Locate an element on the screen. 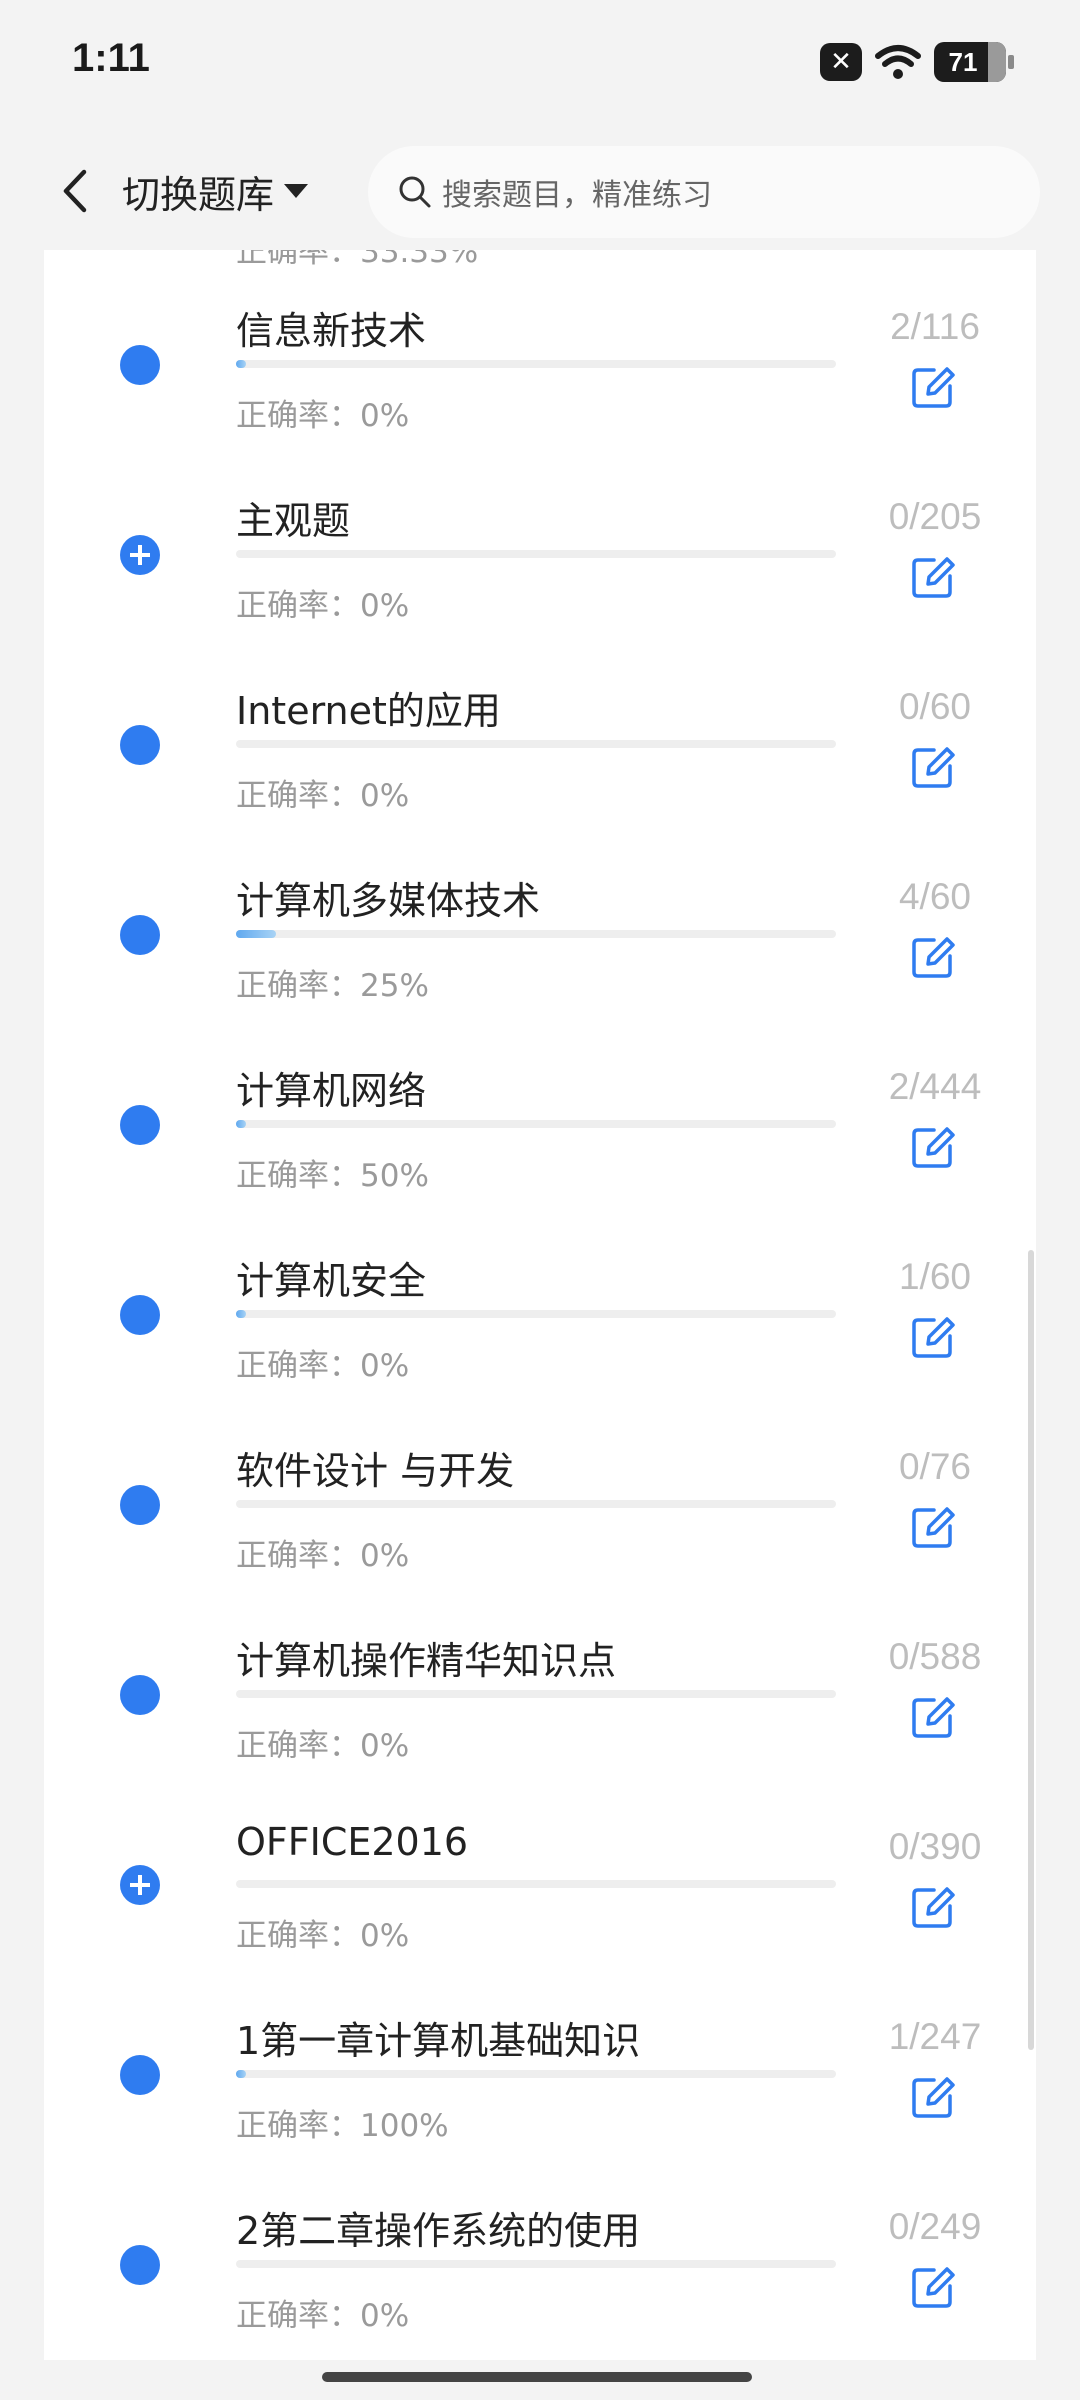 The height and width of the screenshot is (2400, 1080). status-time: 1:11 is located at coordinates (111, 58).